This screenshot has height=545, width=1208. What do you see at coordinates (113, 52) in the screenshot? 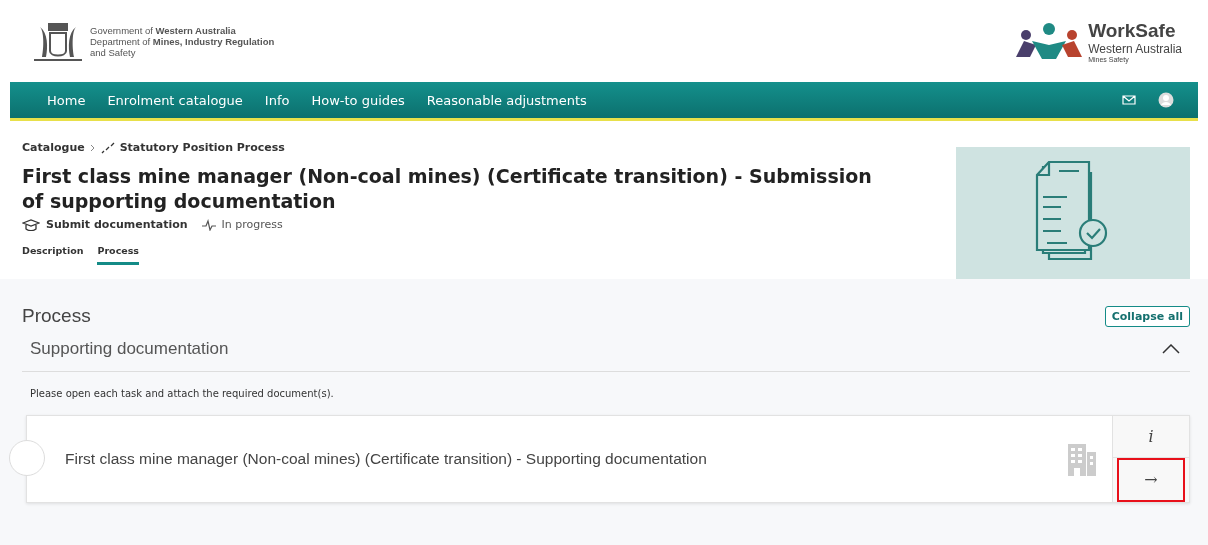
I see `department-name: and Safety` at bounding box center [113, 52].